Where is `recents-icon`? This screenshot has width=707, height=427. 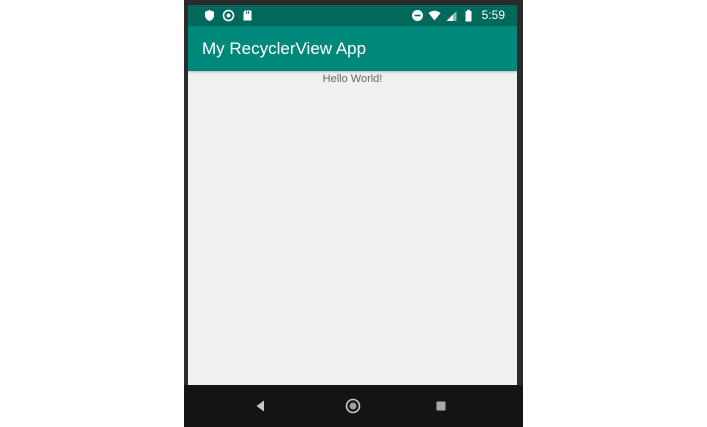 recents-icon is located at coordinates (441, 406).